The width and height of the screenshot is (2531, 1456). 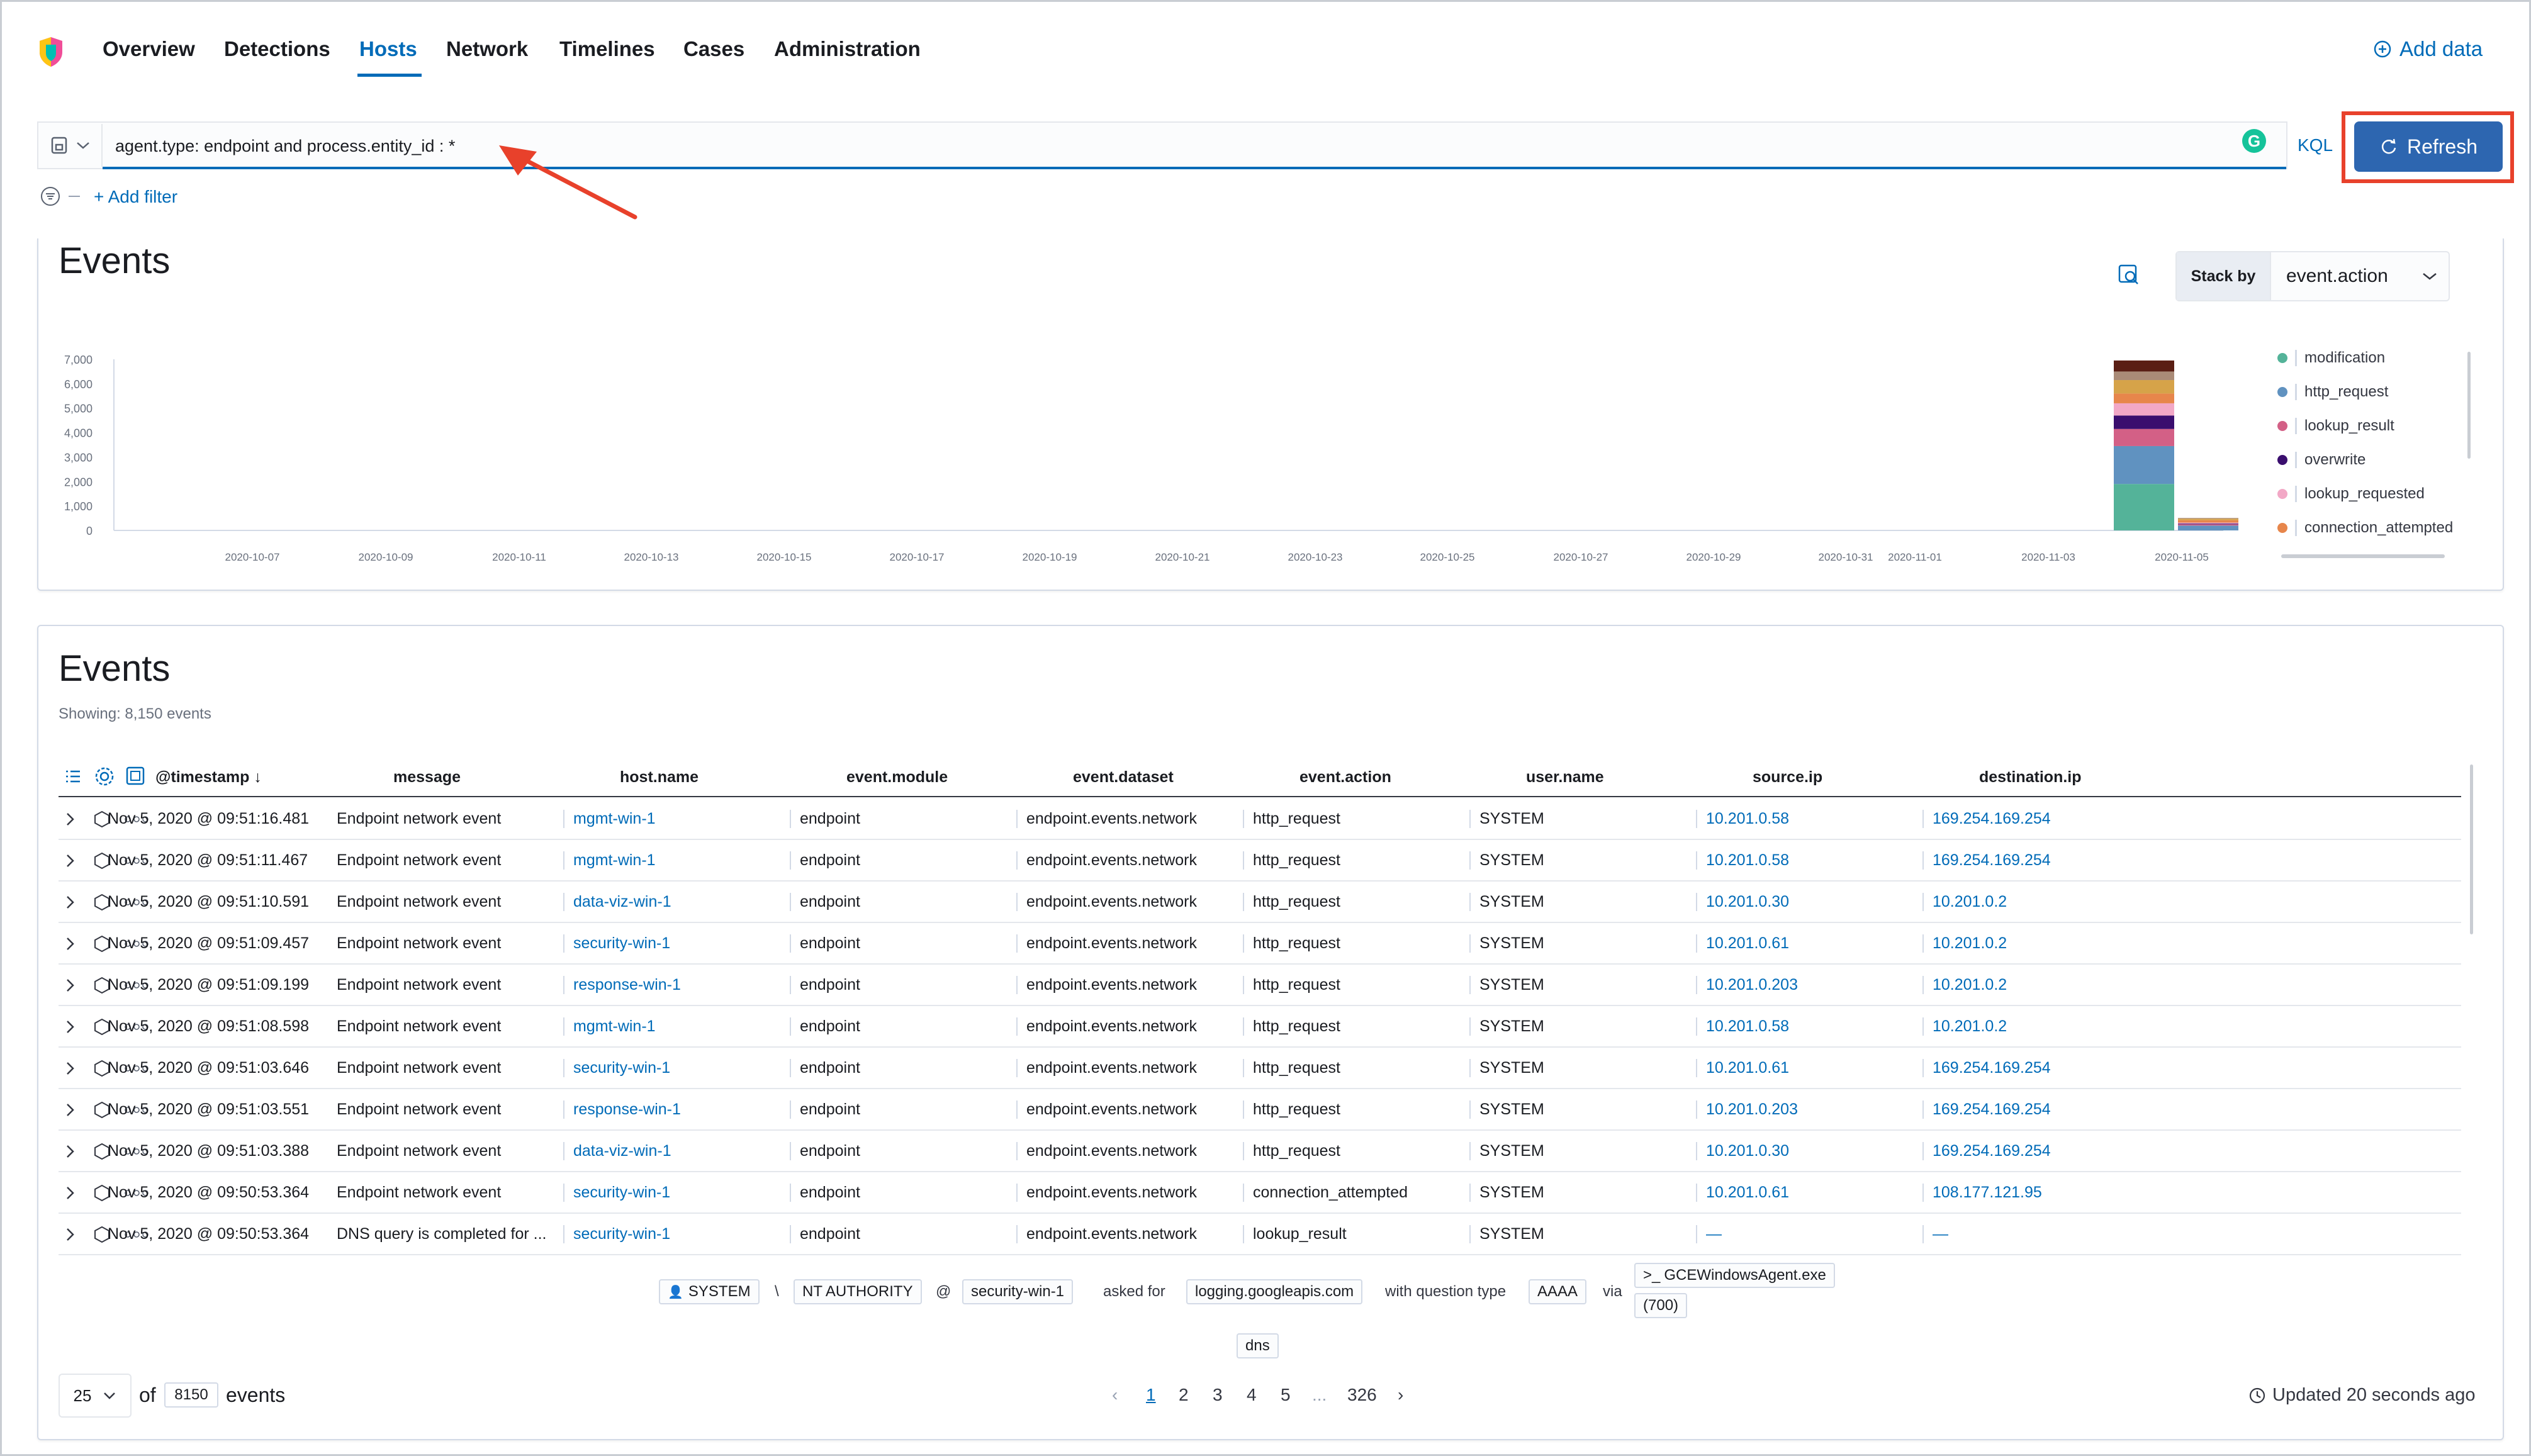 What do you see at coordinates (1709, 1234) in the screenshot?
I see `cell-source-ip: —` at bounding box center [1709, 1234].